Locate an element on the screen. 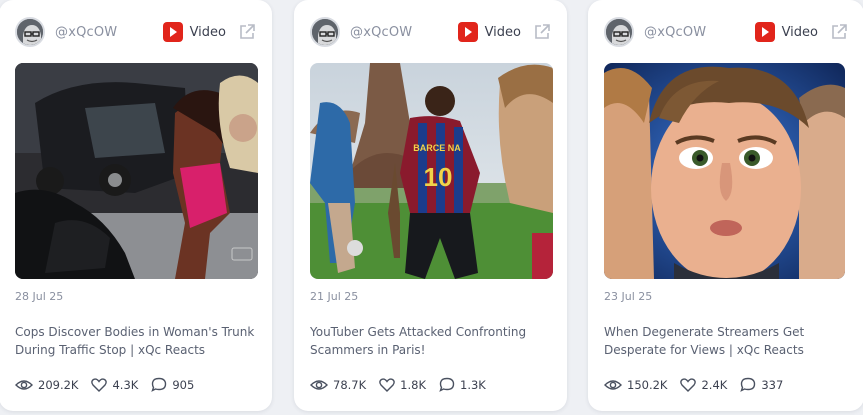  likes-count: 2.4K is located at coordinates (714, 384).